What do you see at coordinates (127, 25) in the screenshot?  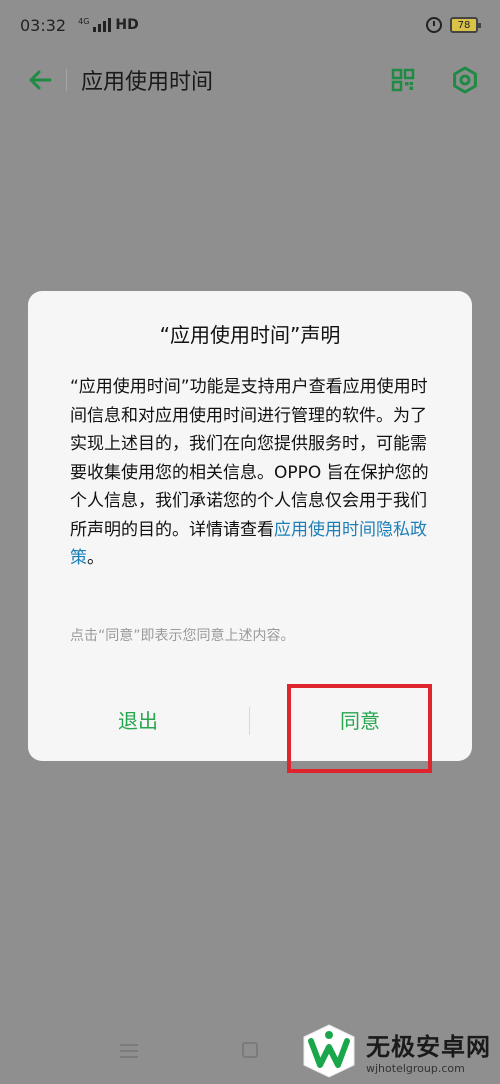 I see `hd-indicator: HD` at bounding box center [127, 25].